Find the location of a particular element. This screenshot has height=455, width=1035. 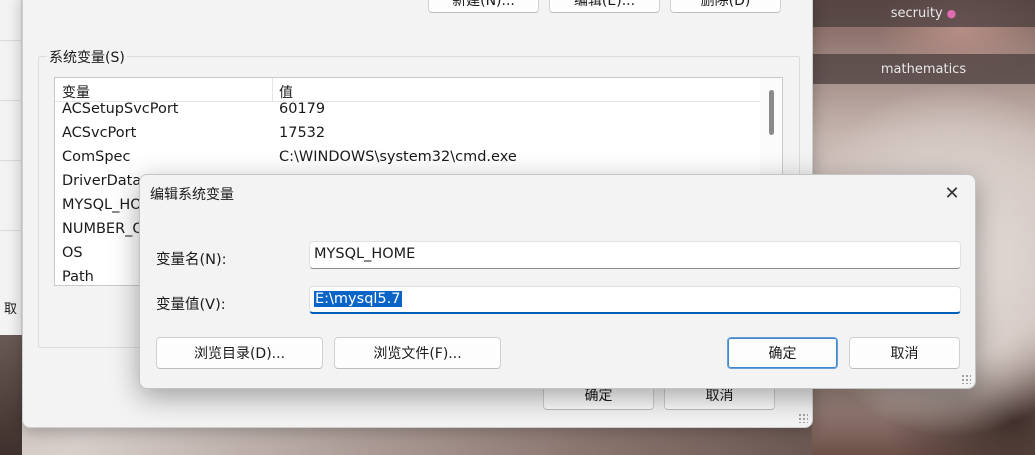

variable-name-cell: NUMBER_O is located at coordinates (103, 229).